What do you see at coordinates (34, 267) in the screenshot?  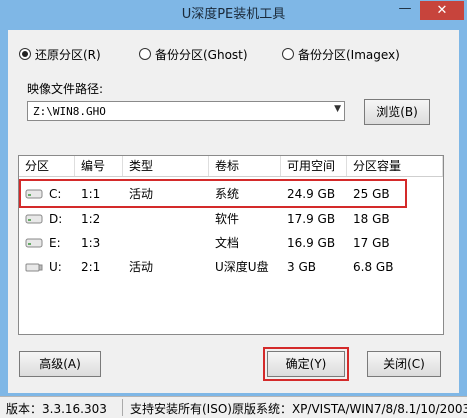 I see `usb-drive-icon` at bounding box center [34, 267].